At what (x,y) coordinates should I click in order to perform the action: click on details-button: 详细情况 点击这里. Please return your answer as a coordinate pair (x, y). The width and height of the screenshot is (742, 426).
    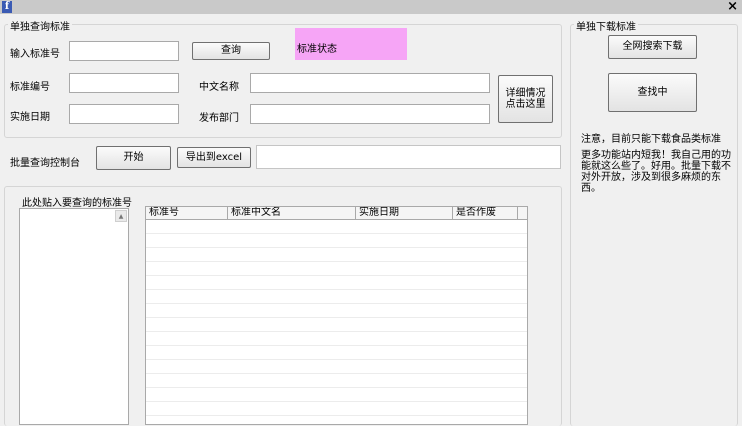
    Looking at the image, I should click on (525, 99).